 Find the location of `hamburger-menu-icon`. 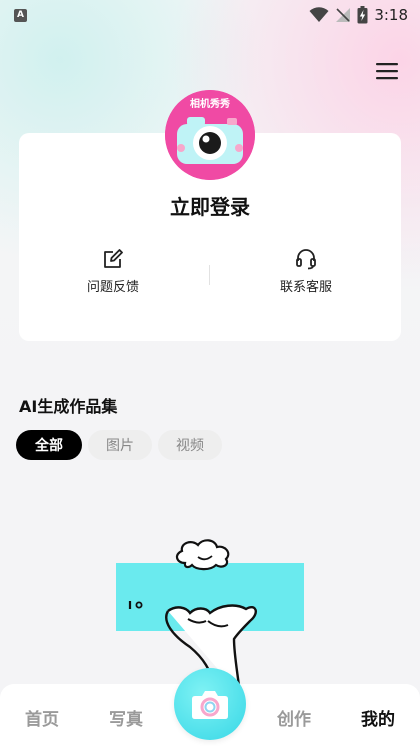

hamburger-menu-icon is located at coordinates (387, 71).